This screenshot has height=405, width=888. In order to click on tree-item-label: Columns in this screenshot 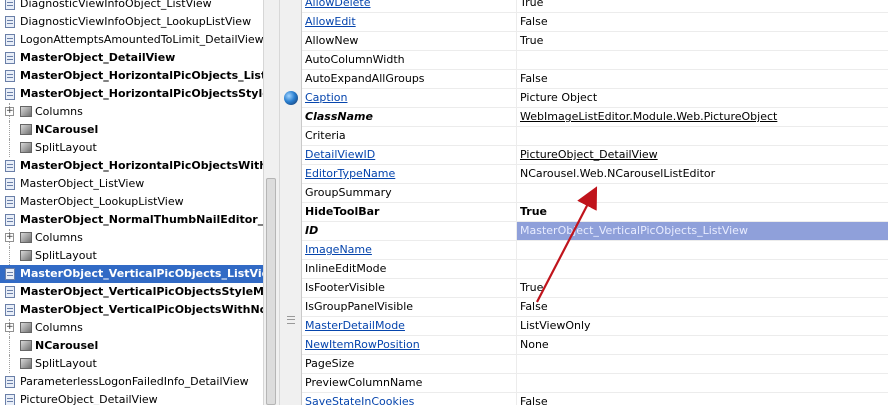, I will do `click(59, 327)`.